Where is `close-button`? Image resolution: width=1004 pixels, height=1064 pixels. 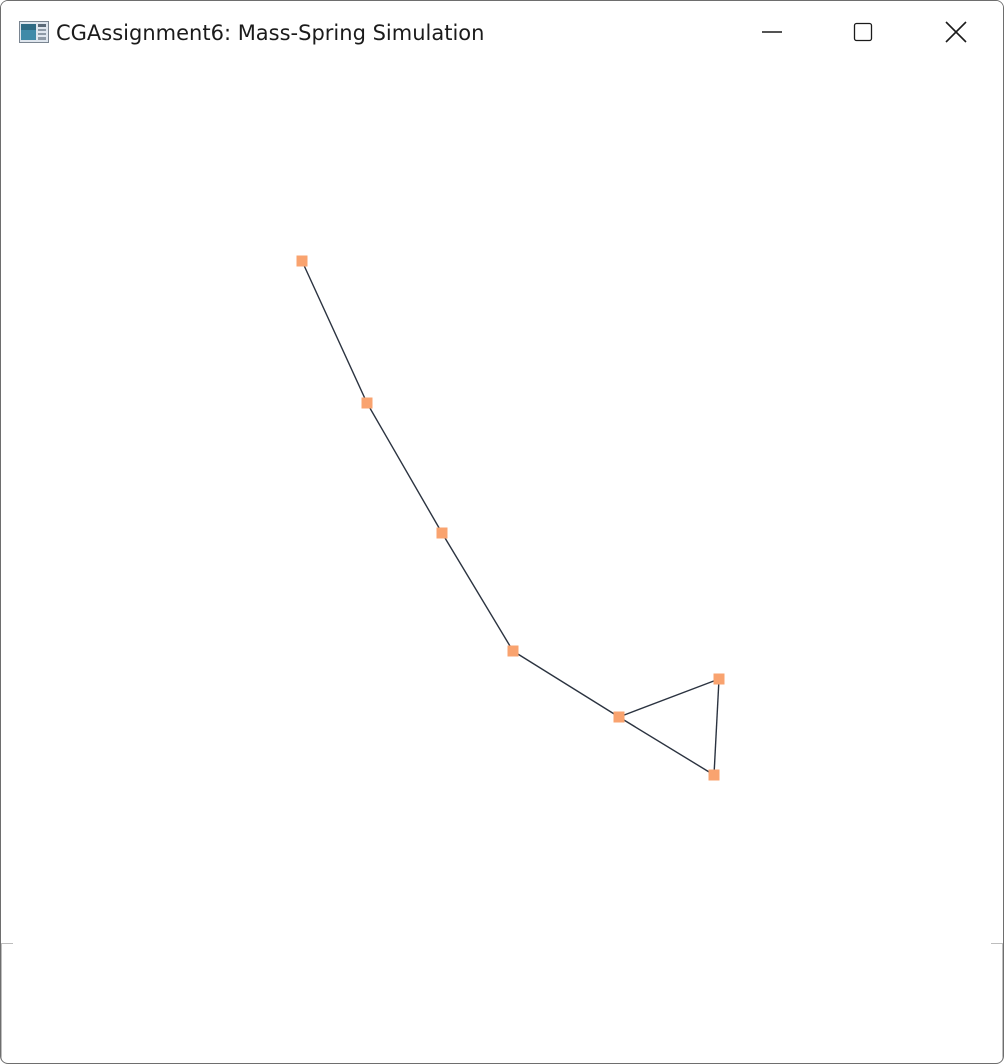
close-button is located at coordinates (956, 32).